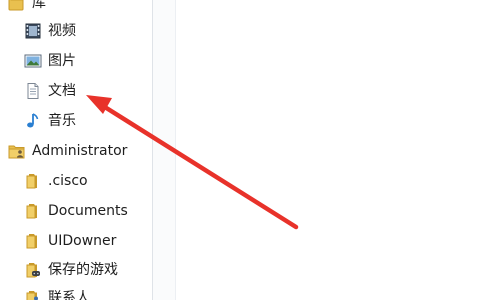 This screenshot has height=300, width=480. What do you see at coordinates (62, 121) in the screenshot?
I see `nav-item-label: 音乐` at bounding box center [62, 121].